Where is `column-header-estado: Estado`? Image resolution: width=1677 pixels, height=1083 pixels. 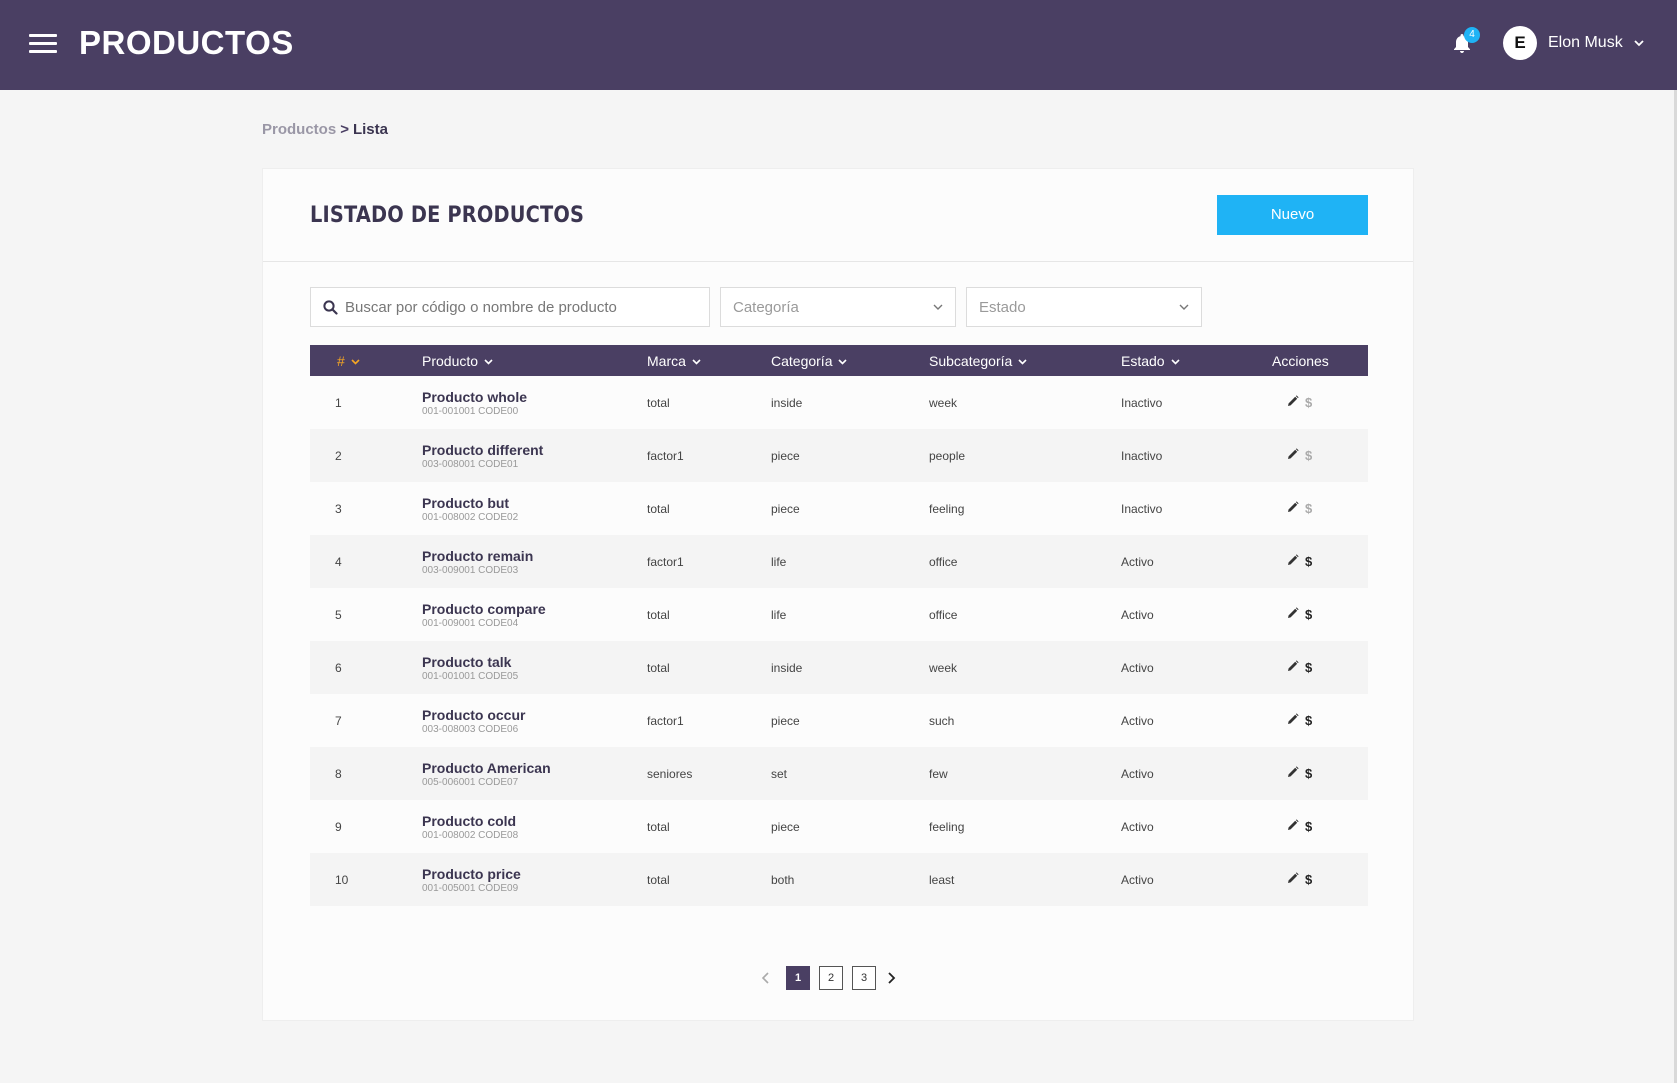 column-header-estado: Estado is located at coordinates (1196, 360).